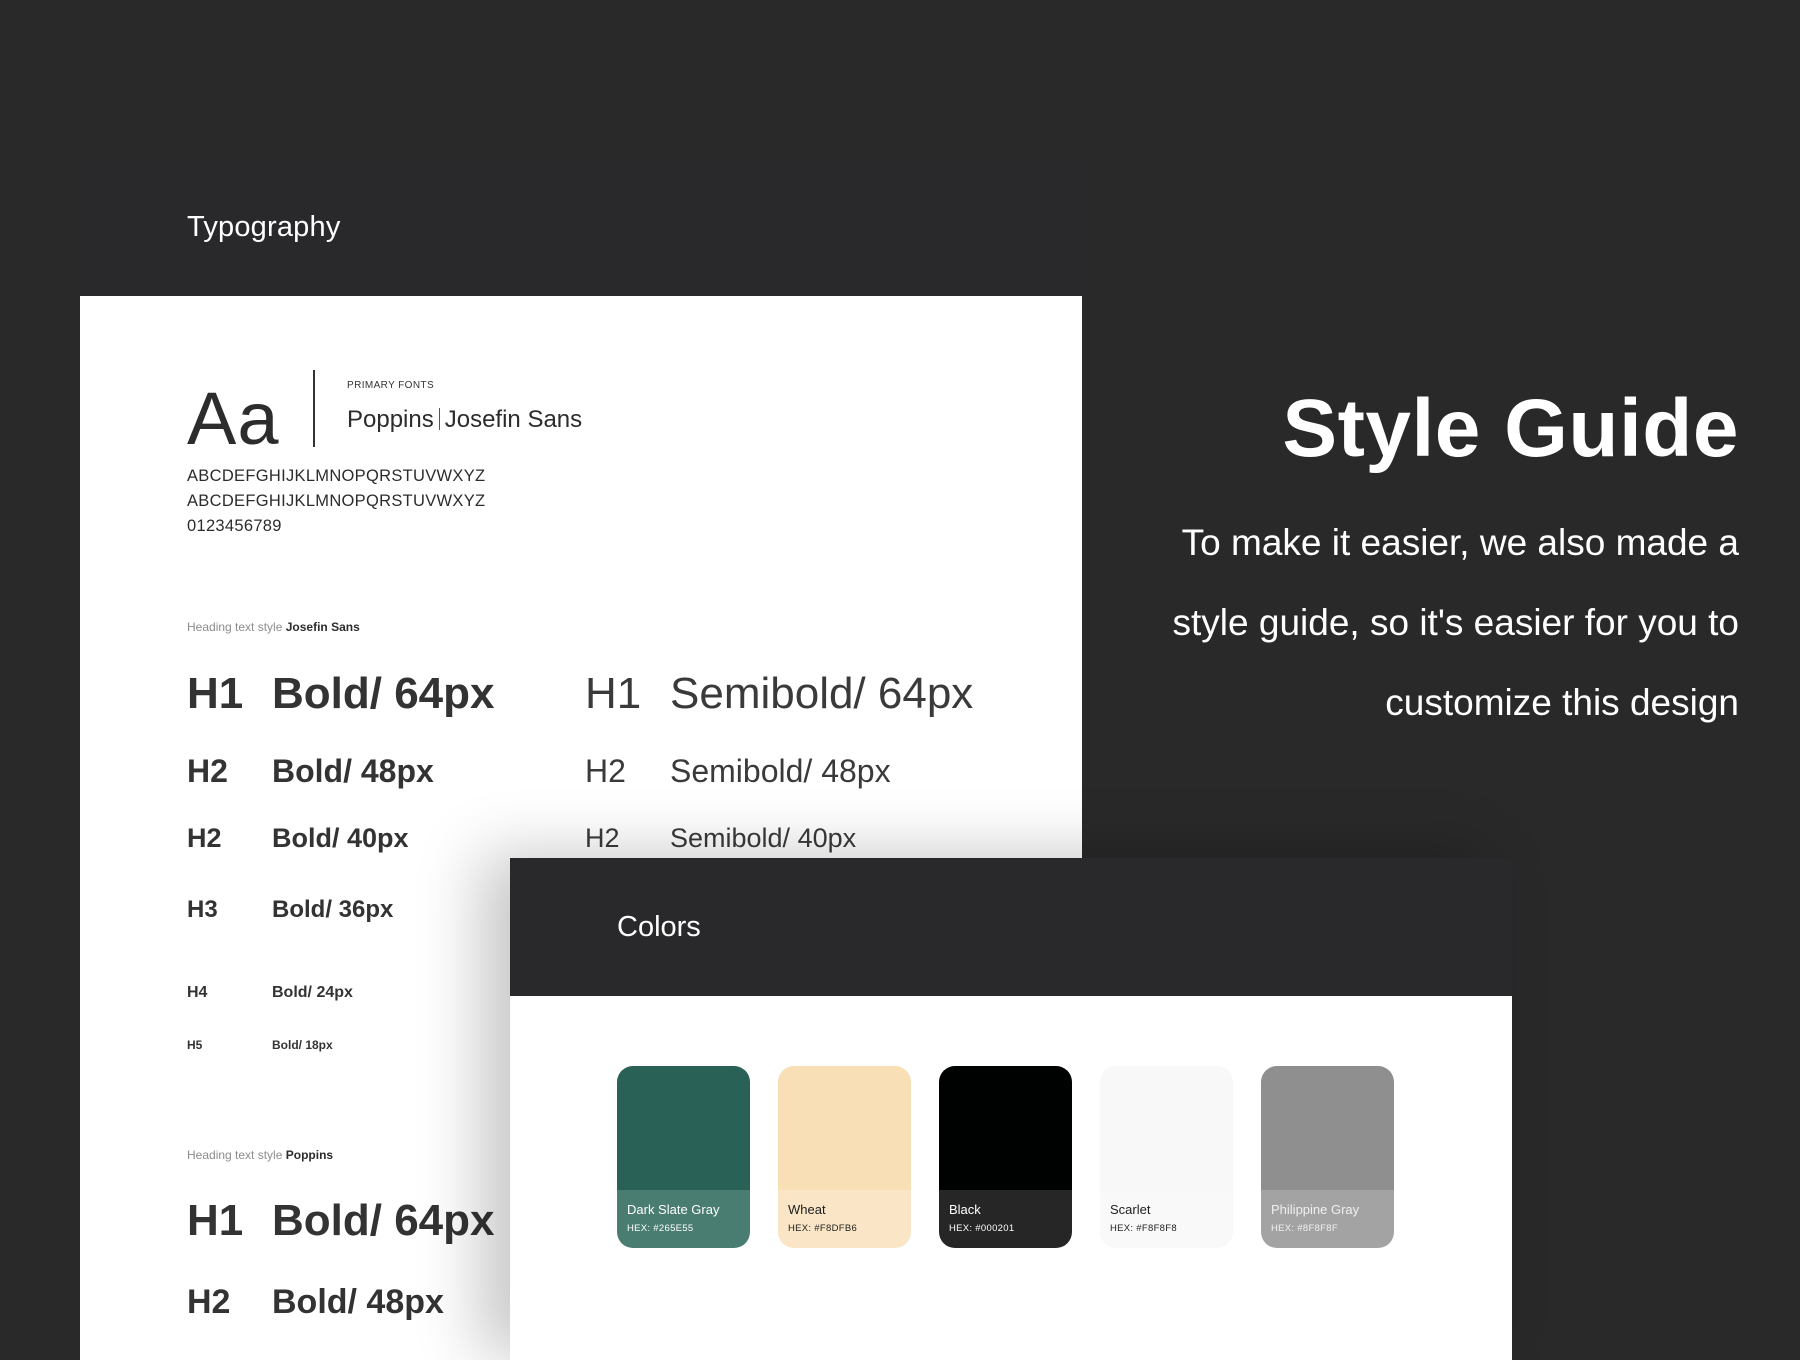 Image resolution: width=1800 pixels, height=1360 pixels. What do you see at coordinates (195, 1045) in the screenshot?
I see `heading-tag: H5` at bounding box center [195, 1045].